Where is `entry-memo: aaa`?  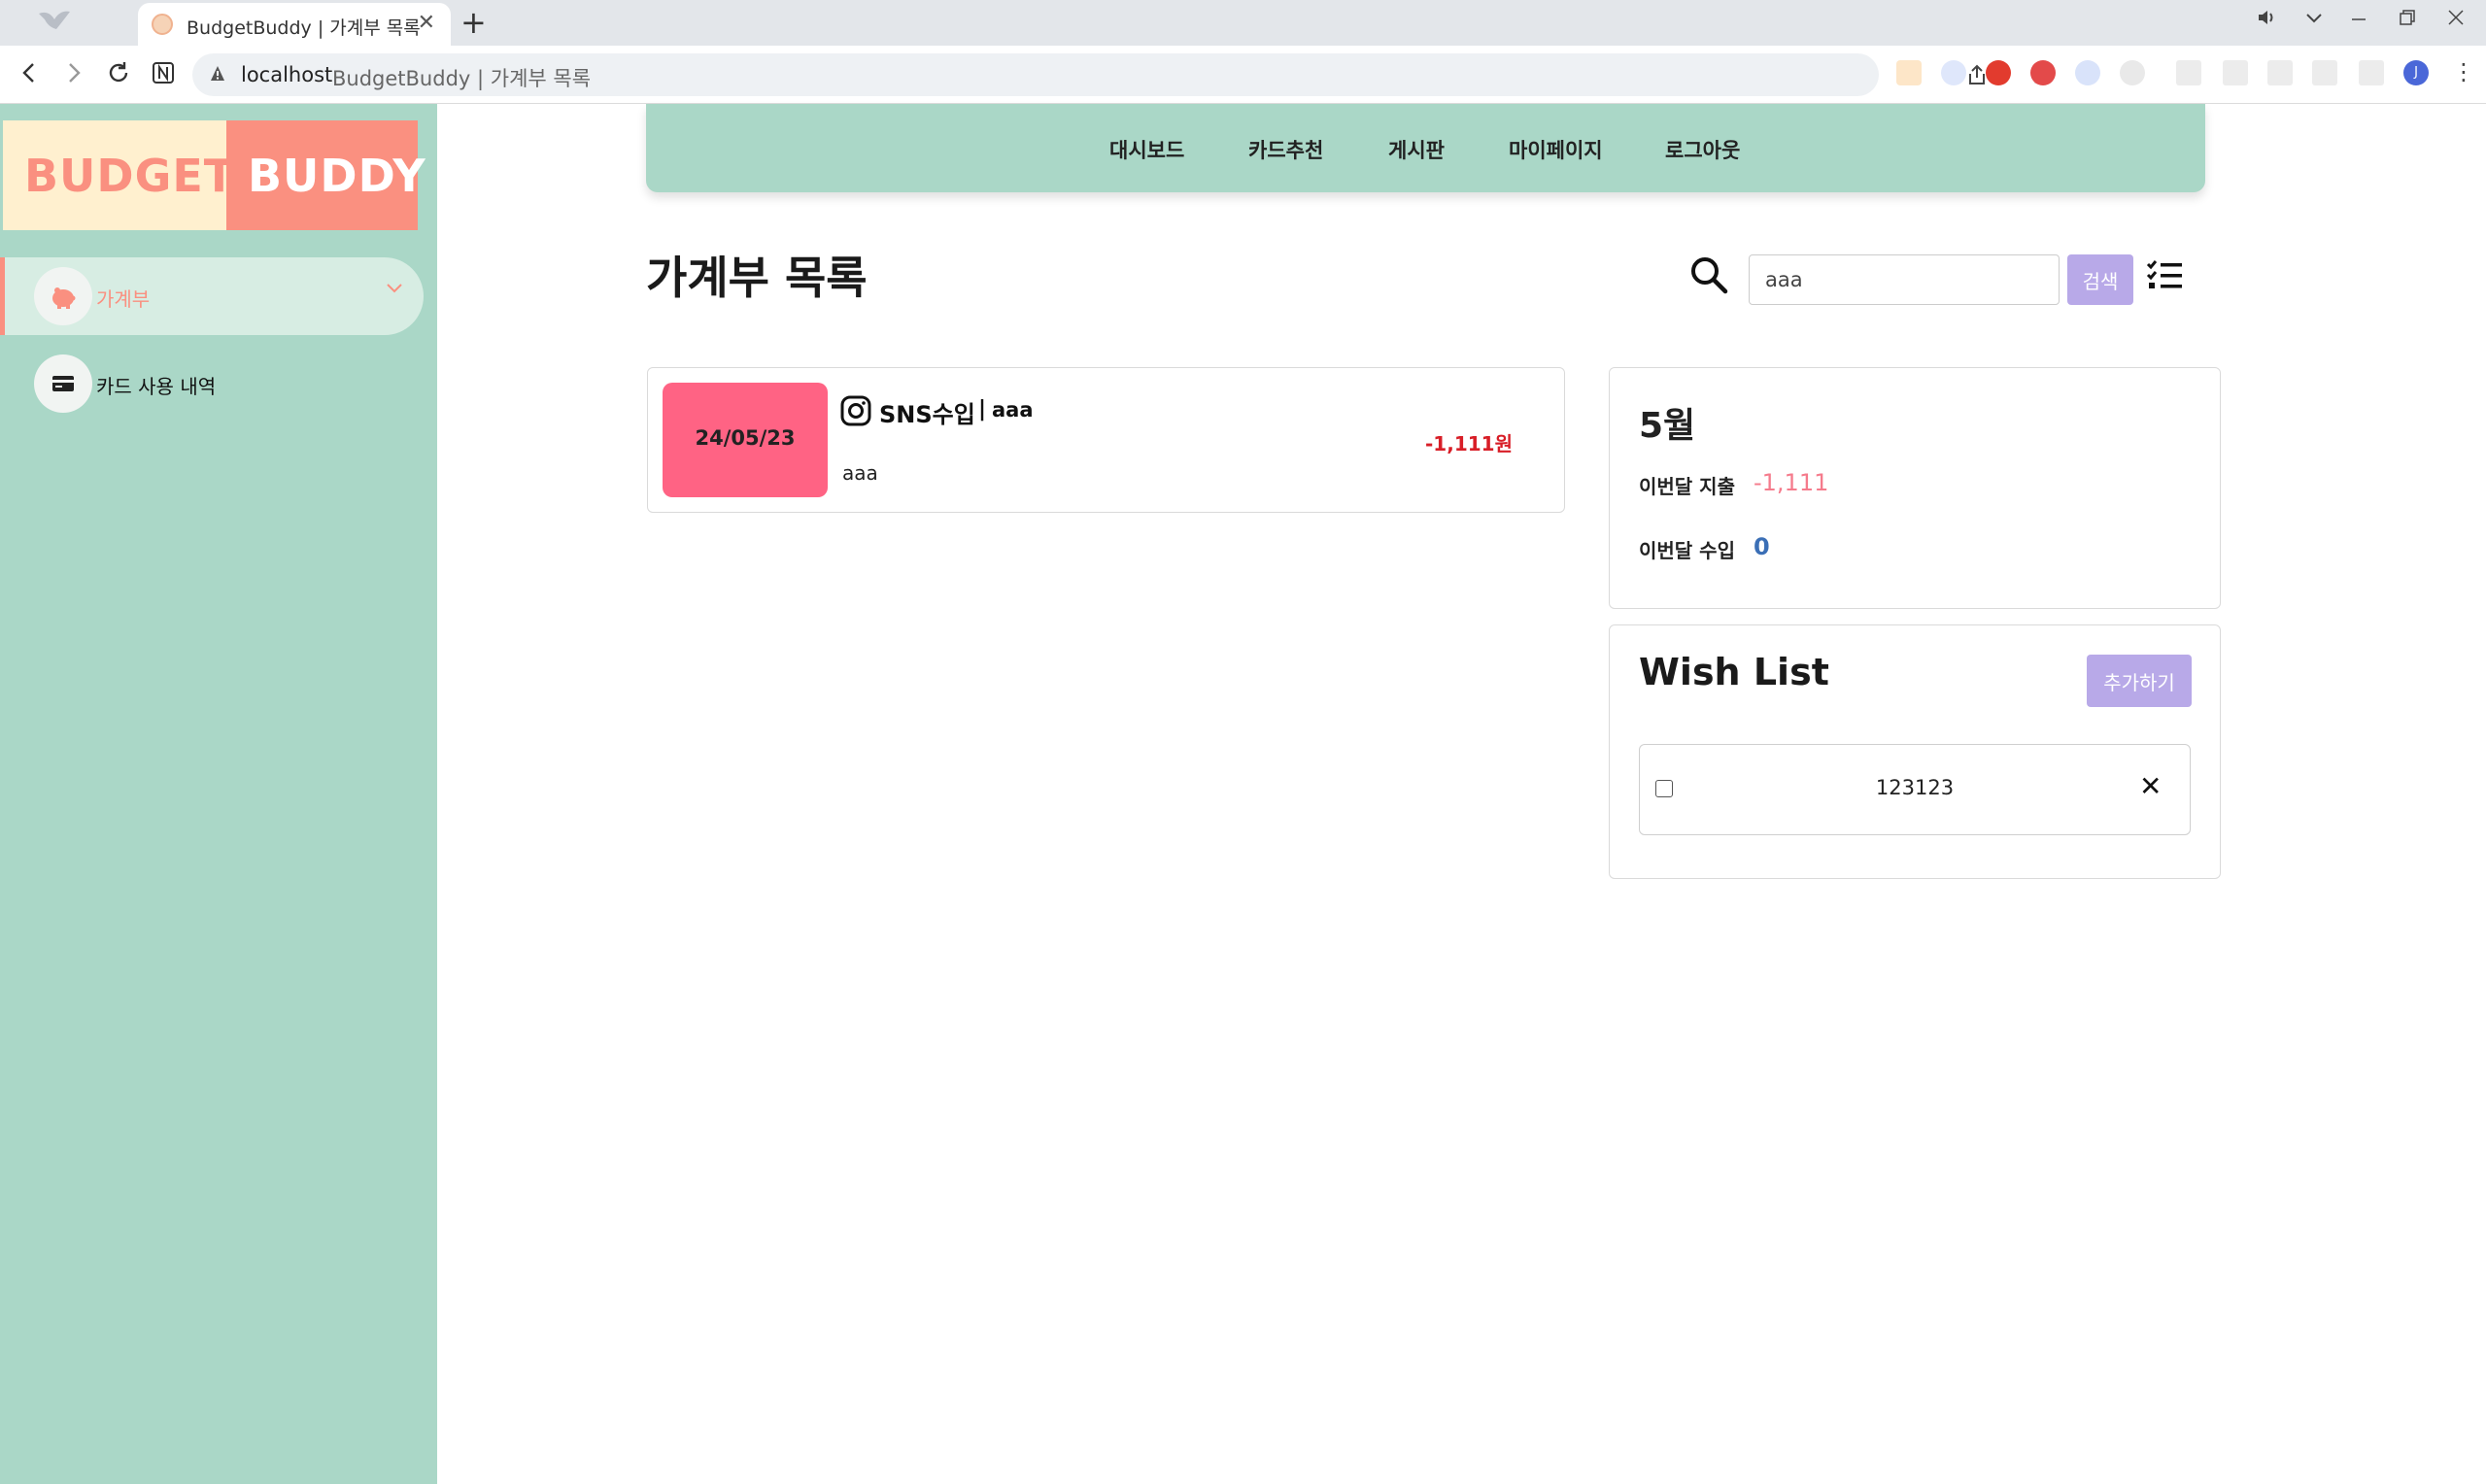 entry-memo: aaa is located at coordinates (860, 473).